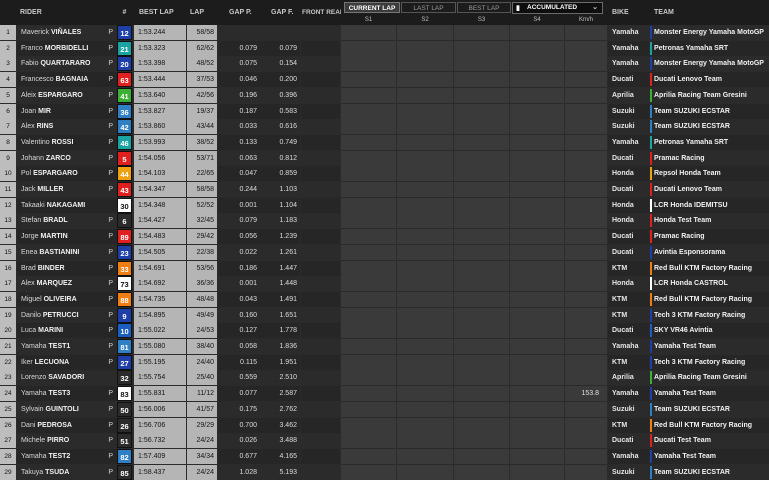 The width and height of the screenshot is (769, 480). I want to click on last-lap-button: LAST LAP, so click(428, 7).